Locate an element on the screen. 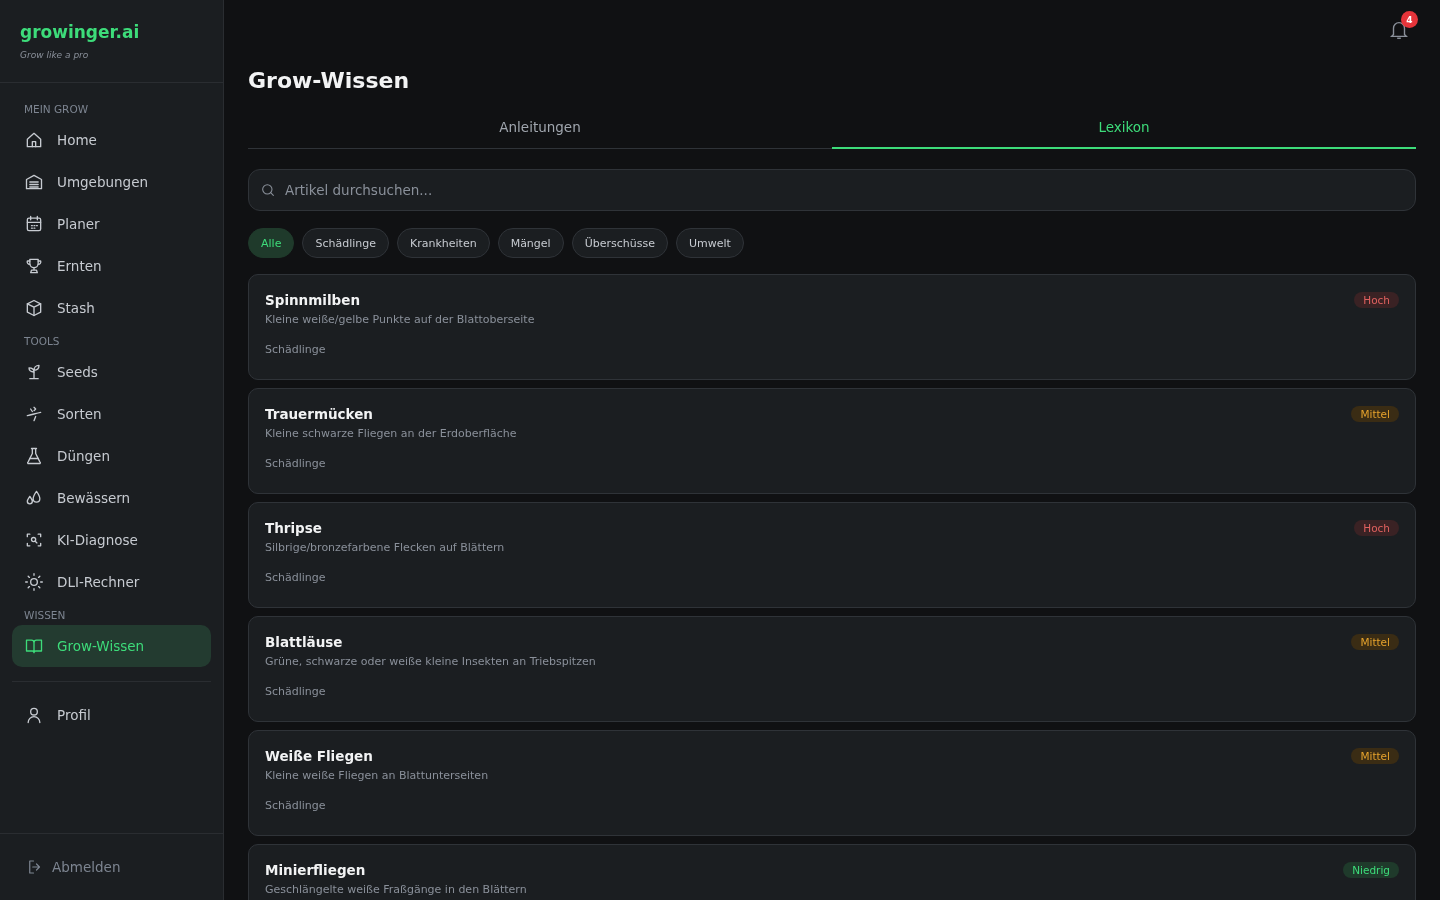 The width and height of the screenshot is (1440, 900). article-card: Blattläuse Mittel Grüne, schwarze oder weiße kleine Insekten an Triebspitzen Schädlinge is located at coordinates (832, 669).